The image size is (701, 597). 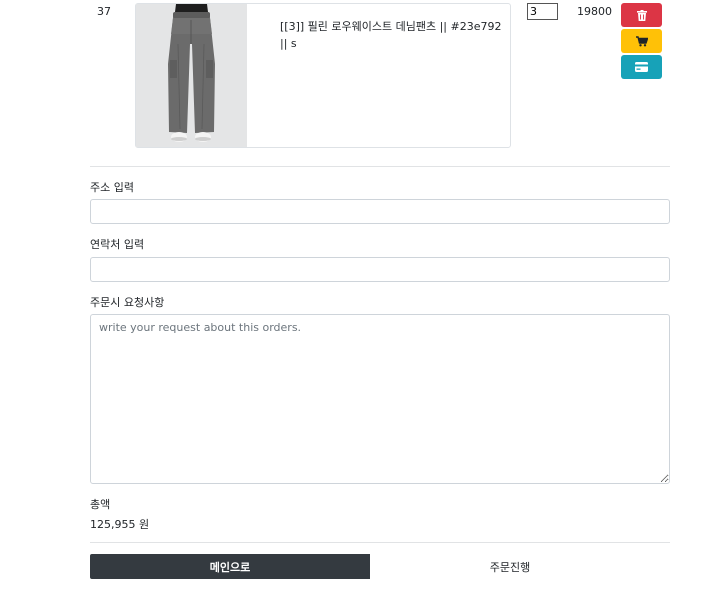 I want to click on total-label: 총액, so click(x=100, y=504).